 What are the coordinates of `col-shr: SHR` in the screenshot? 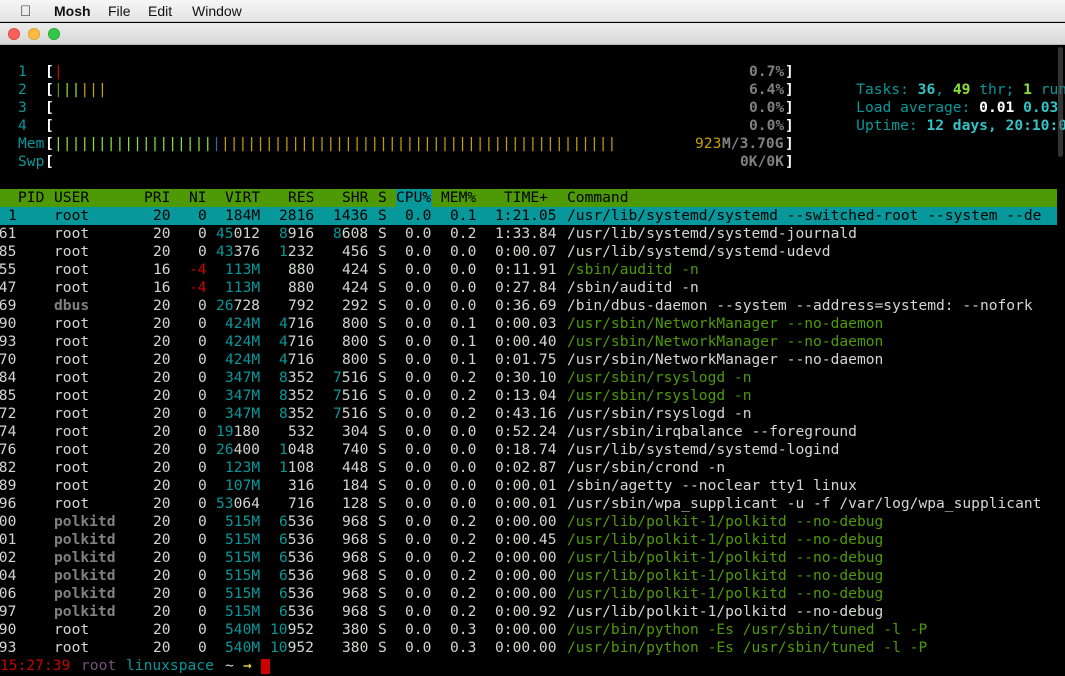 It's located at (355, 198).